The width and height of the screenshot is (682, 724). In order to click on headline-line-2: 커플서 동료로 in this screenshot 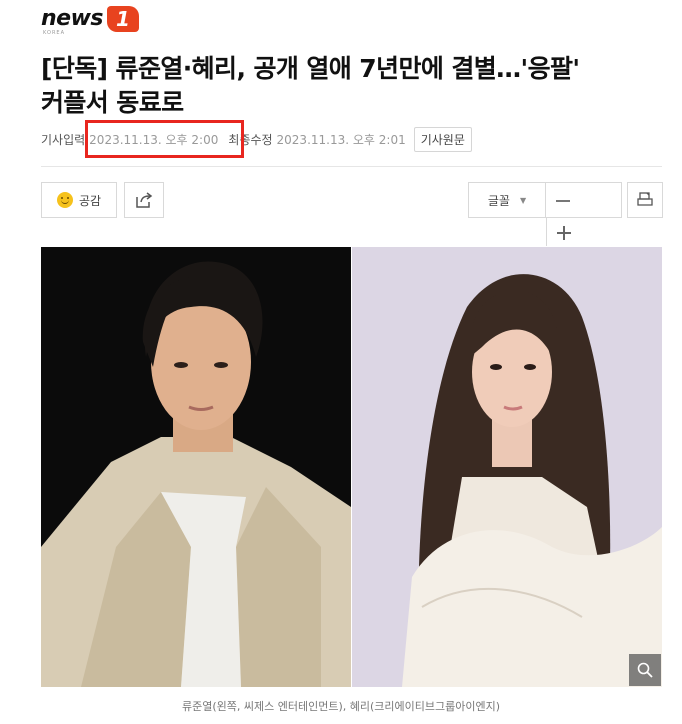, I will do `click(112, 102)`.